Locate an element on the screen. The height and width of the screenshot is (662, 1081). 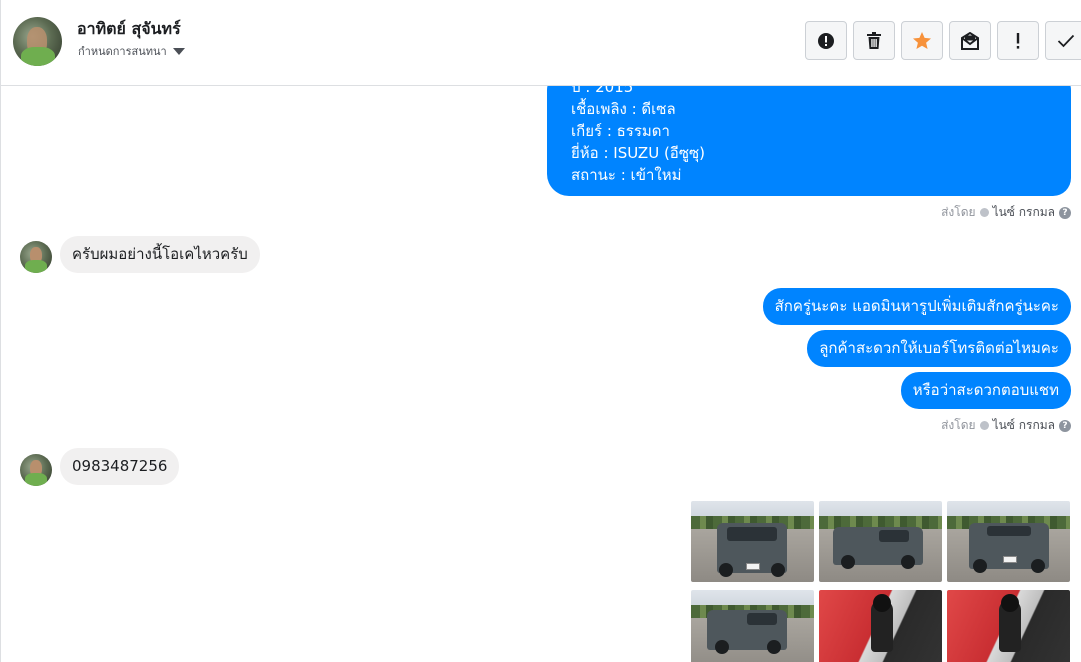
envelope-icon is located at coordinates (970, 40).